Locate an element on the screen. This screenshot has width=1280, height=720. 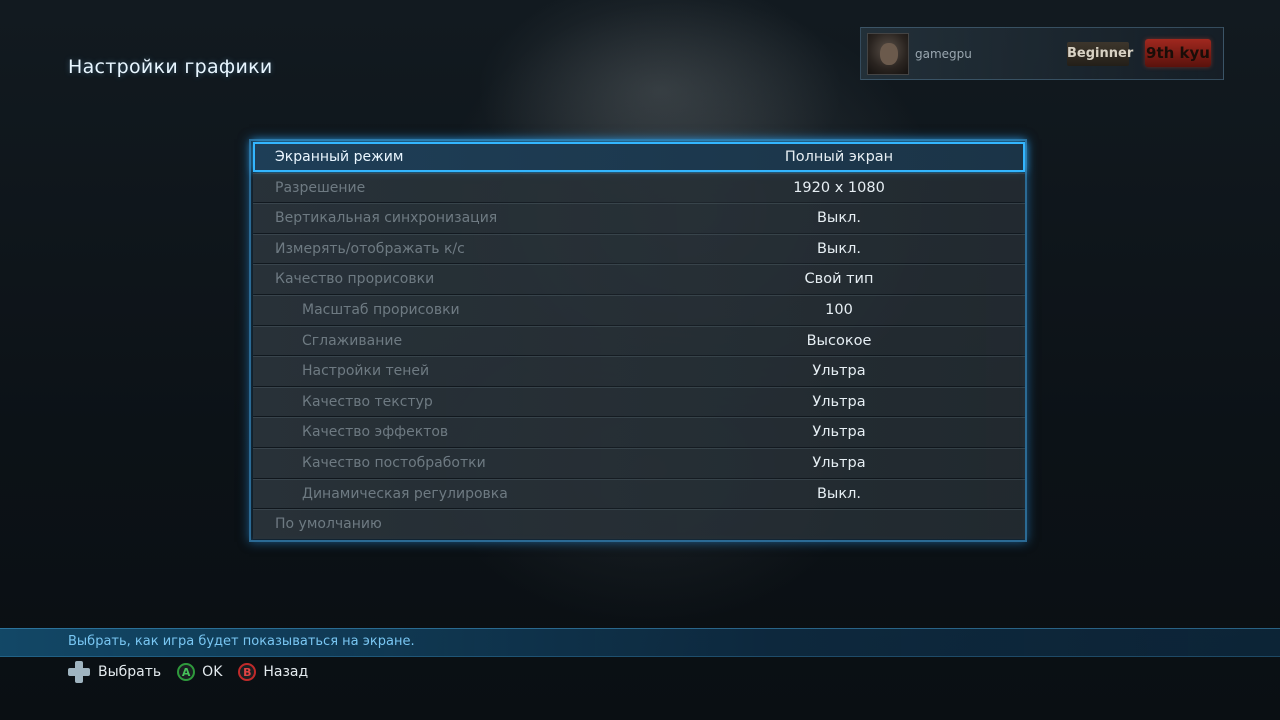
b-button-icon: B is located at coordinates (247, 672).